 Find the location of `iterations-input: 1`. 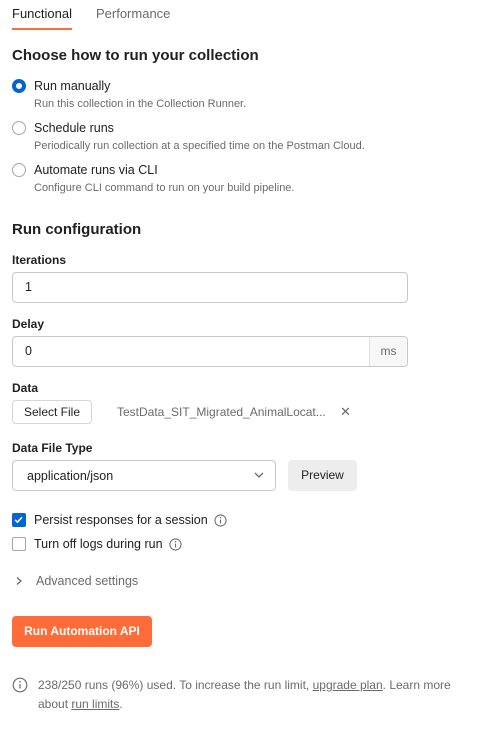

iterations-input: 1 is located at coordinates (210, 287).